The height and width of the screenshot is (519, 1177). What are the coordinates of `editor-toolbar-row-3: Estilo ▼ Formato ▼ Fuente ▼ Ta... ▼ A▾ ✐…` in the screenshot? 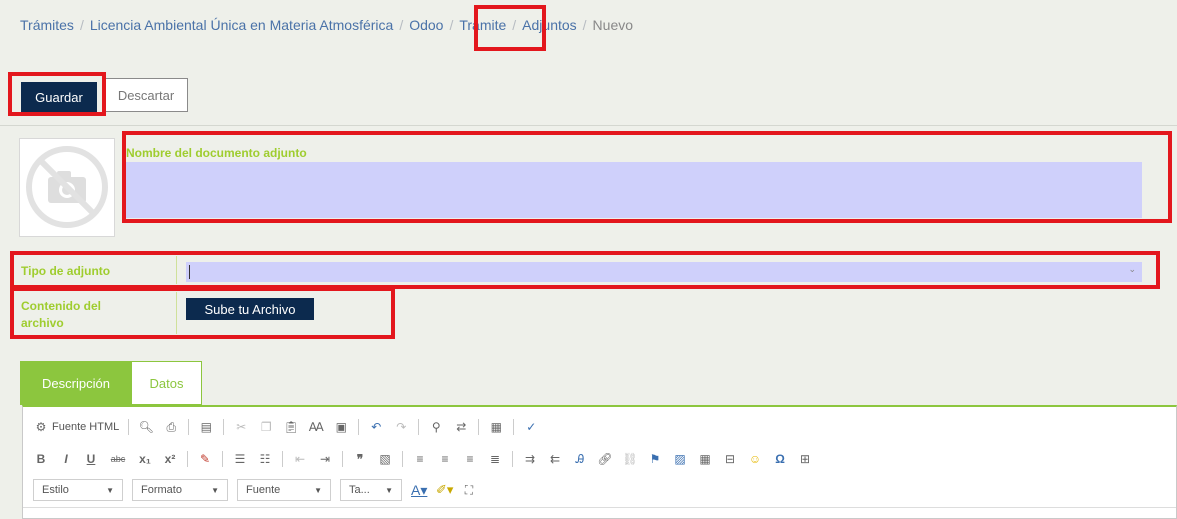 It's located at (255, 490).